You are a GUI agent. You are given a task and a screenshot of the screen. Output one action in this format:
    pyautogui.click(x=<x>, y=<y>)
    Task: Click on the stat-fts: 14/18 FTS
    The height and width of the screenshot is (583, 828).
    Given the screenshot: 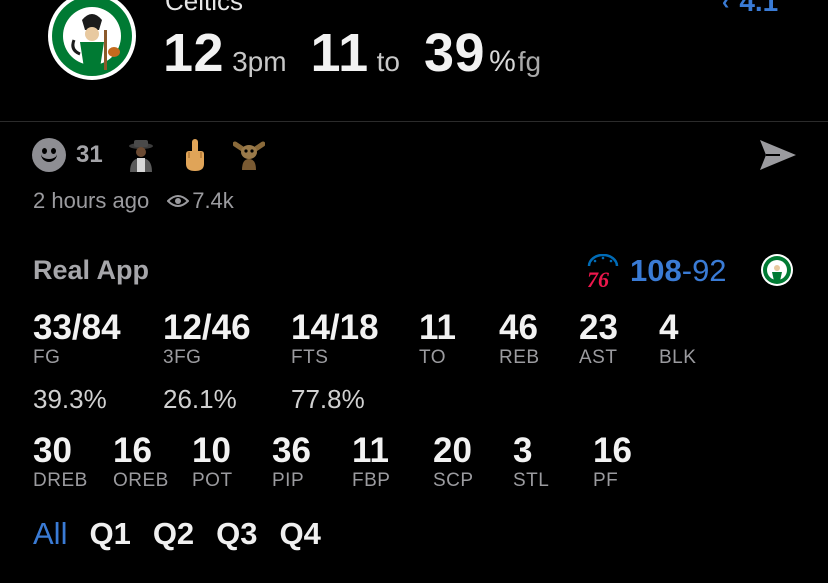 What is the action you would take?
    pyautogui.click(x=335, y=338)
    